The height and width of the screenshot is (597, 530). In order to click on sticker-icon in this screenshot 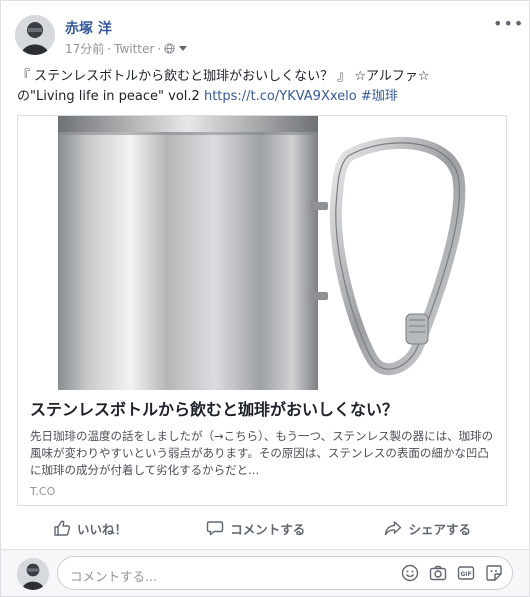, I will do `click(494, 573)`.